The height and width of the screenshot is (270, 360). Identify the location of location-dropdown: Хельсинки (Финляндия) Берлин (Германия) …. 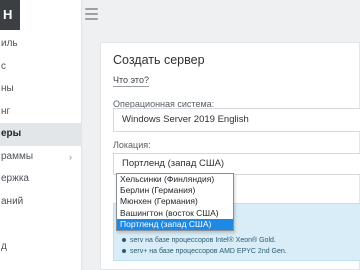
(175, 202).